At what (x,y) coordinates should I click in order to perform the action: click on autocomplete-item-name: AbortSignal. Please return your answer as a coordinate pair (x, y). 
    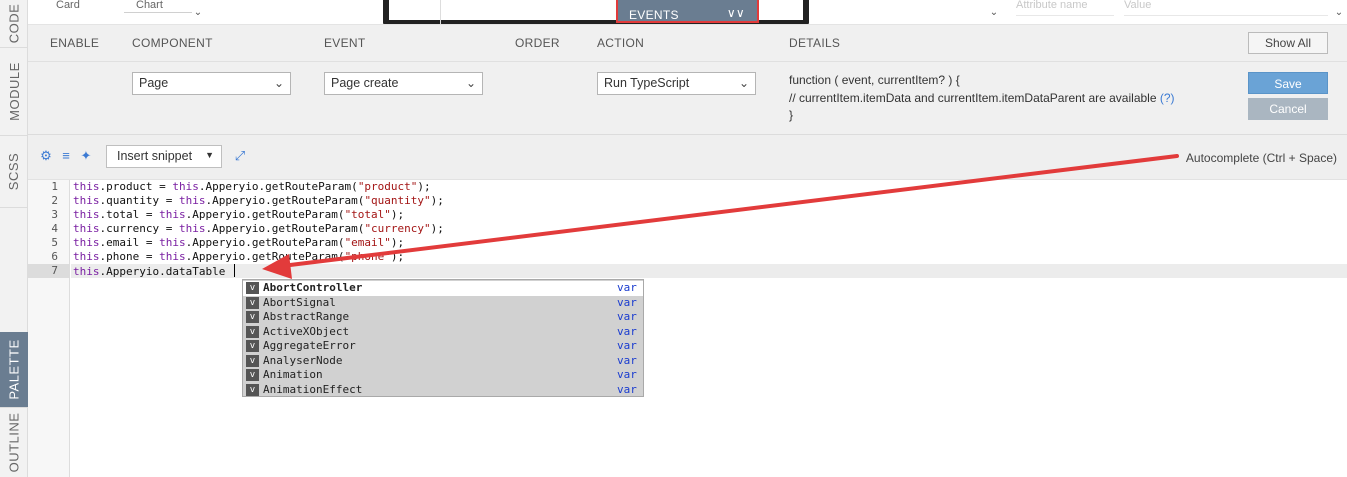
    Looking at the image, I should click on (299, 302).